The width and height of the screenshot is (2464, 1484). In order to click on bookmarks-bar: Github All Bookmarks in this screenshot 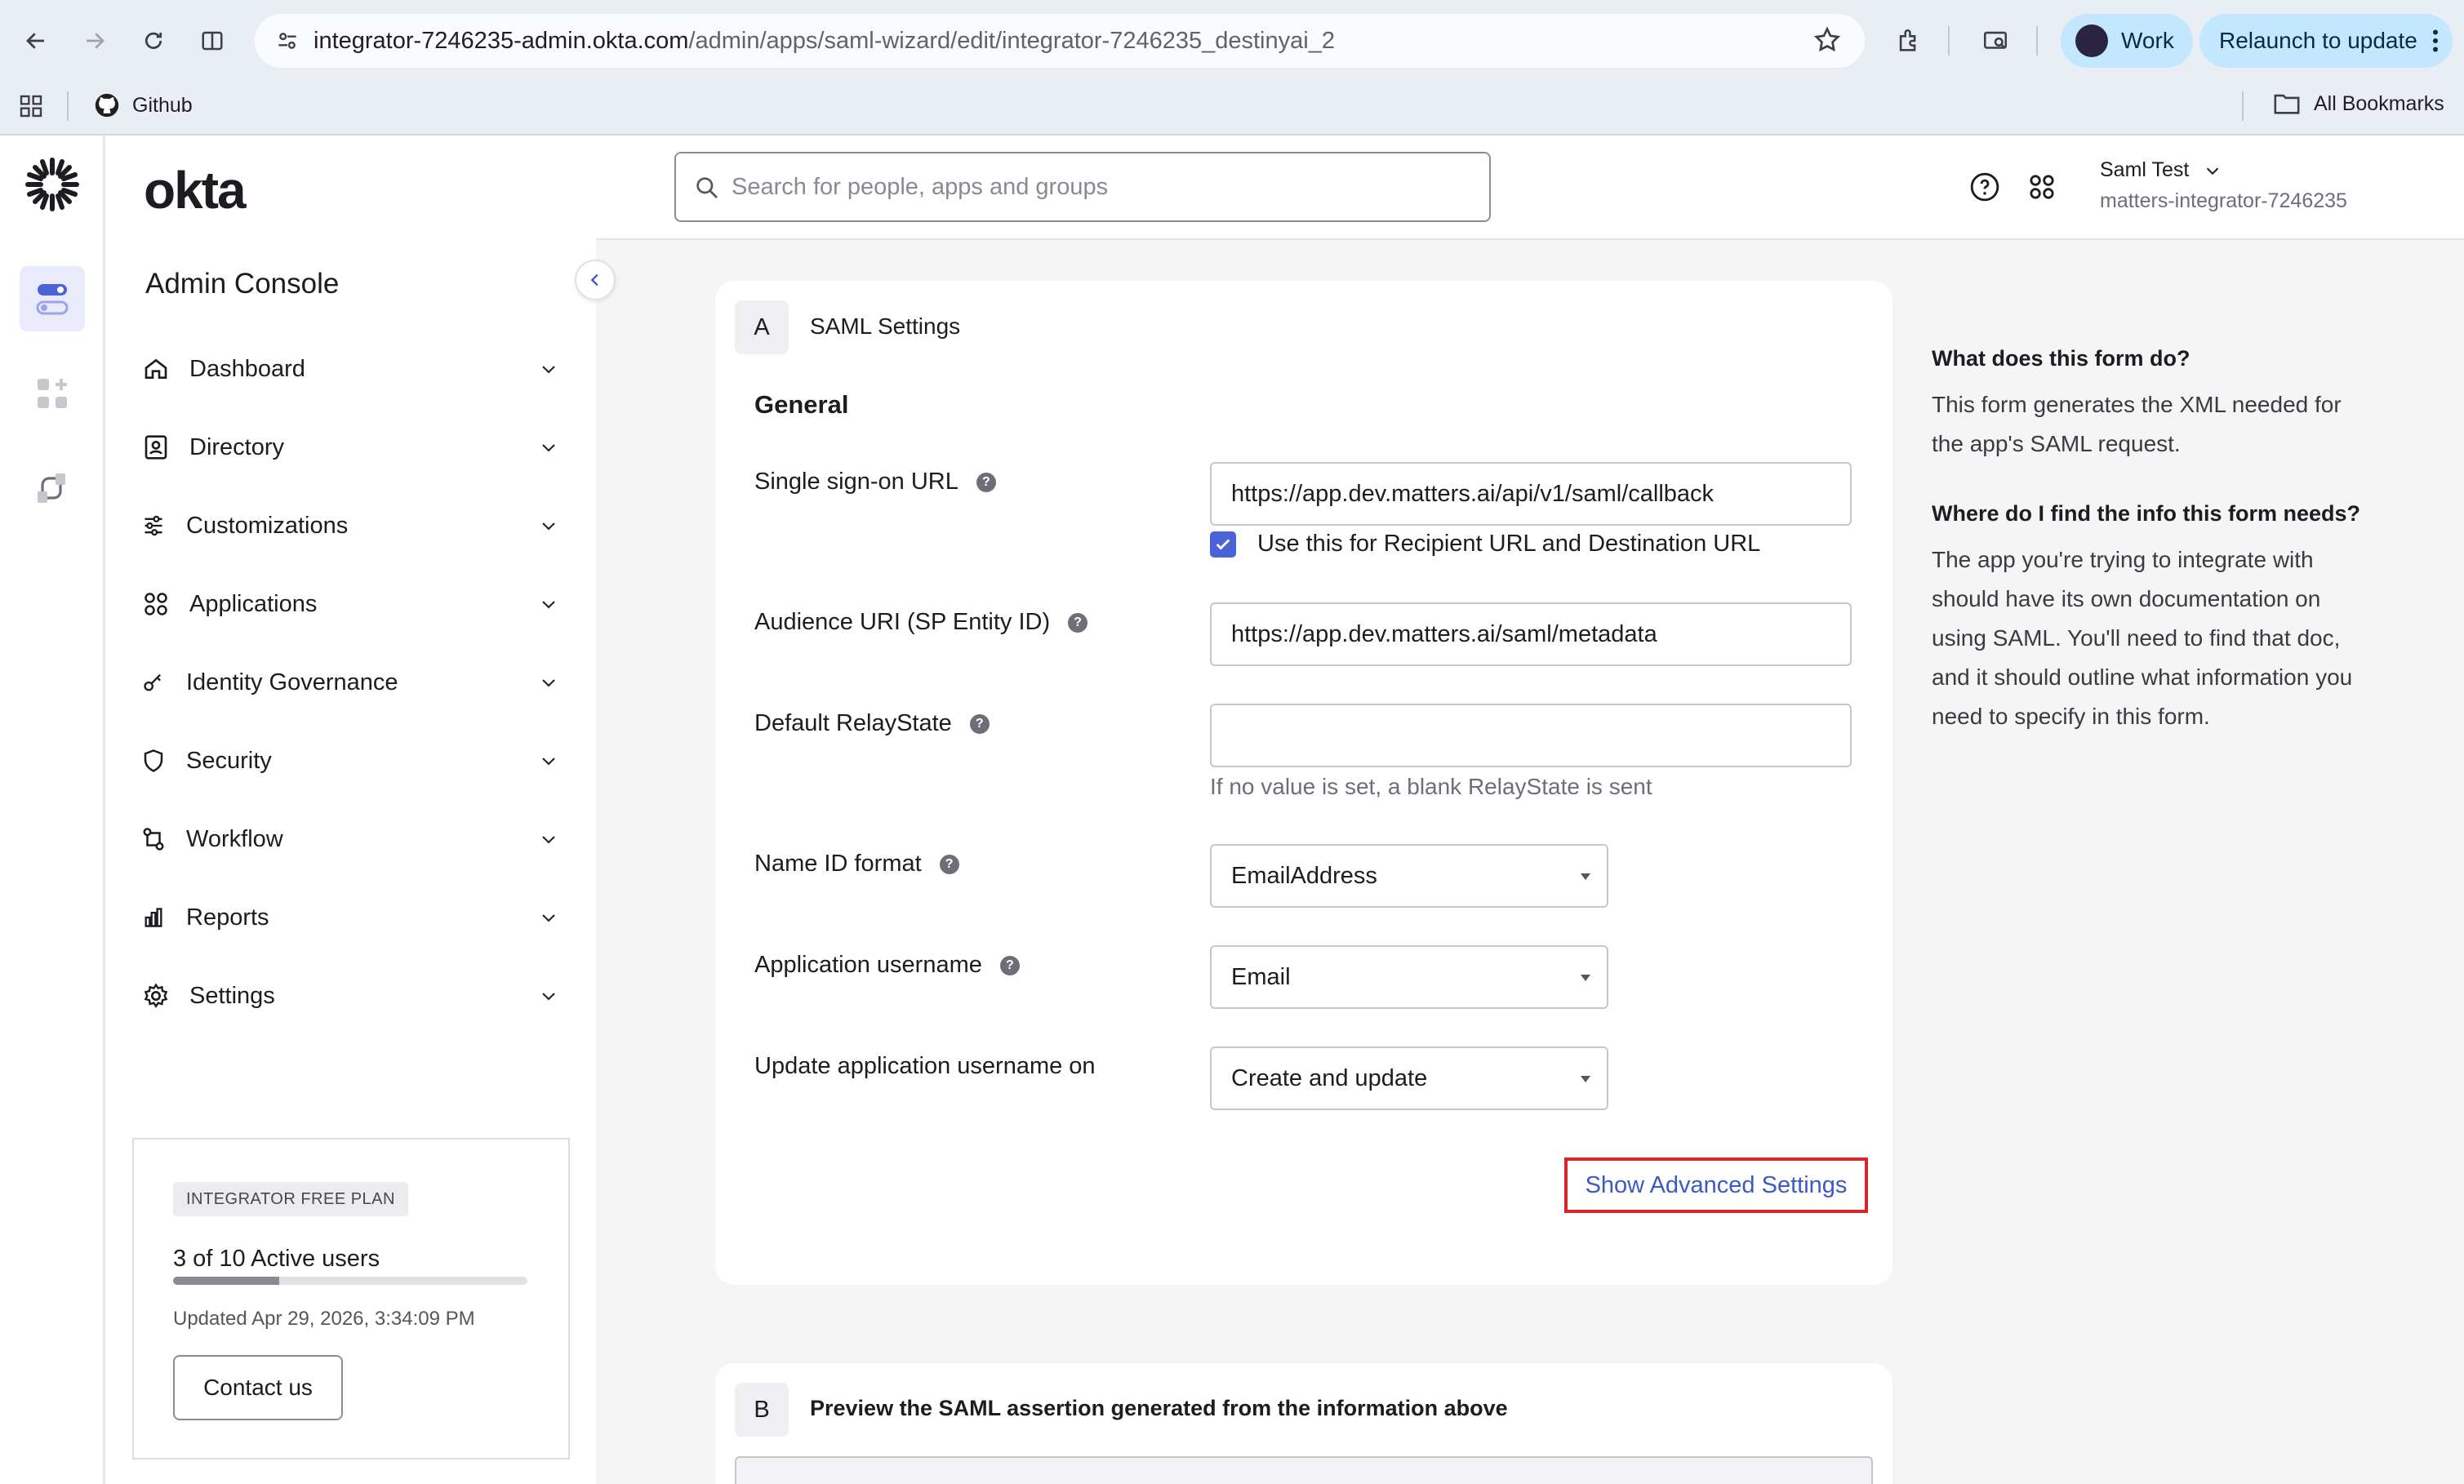, I will do `click(1232, 108)`.